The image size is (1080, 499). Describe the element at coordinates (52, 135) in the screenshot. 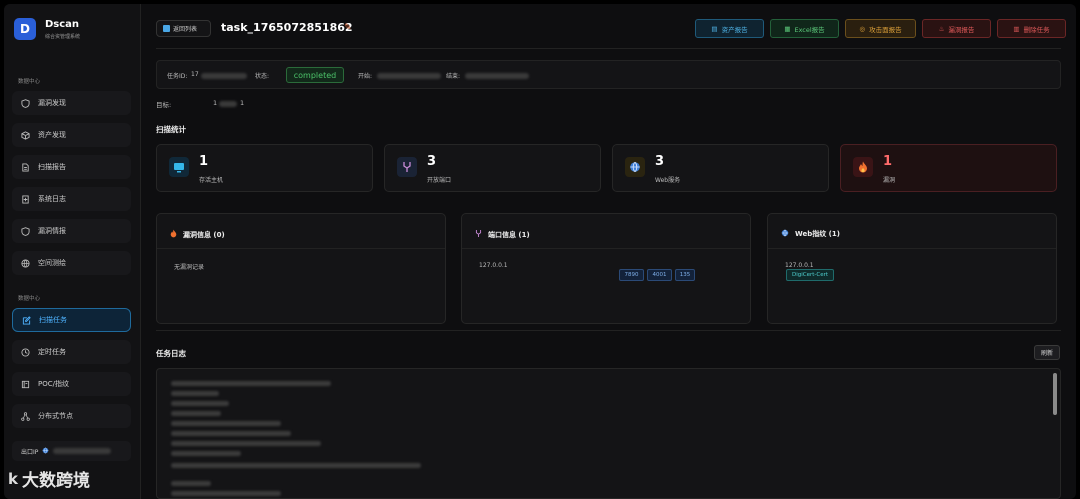

I see `sidebar-item-label: 资产发现` at that location.